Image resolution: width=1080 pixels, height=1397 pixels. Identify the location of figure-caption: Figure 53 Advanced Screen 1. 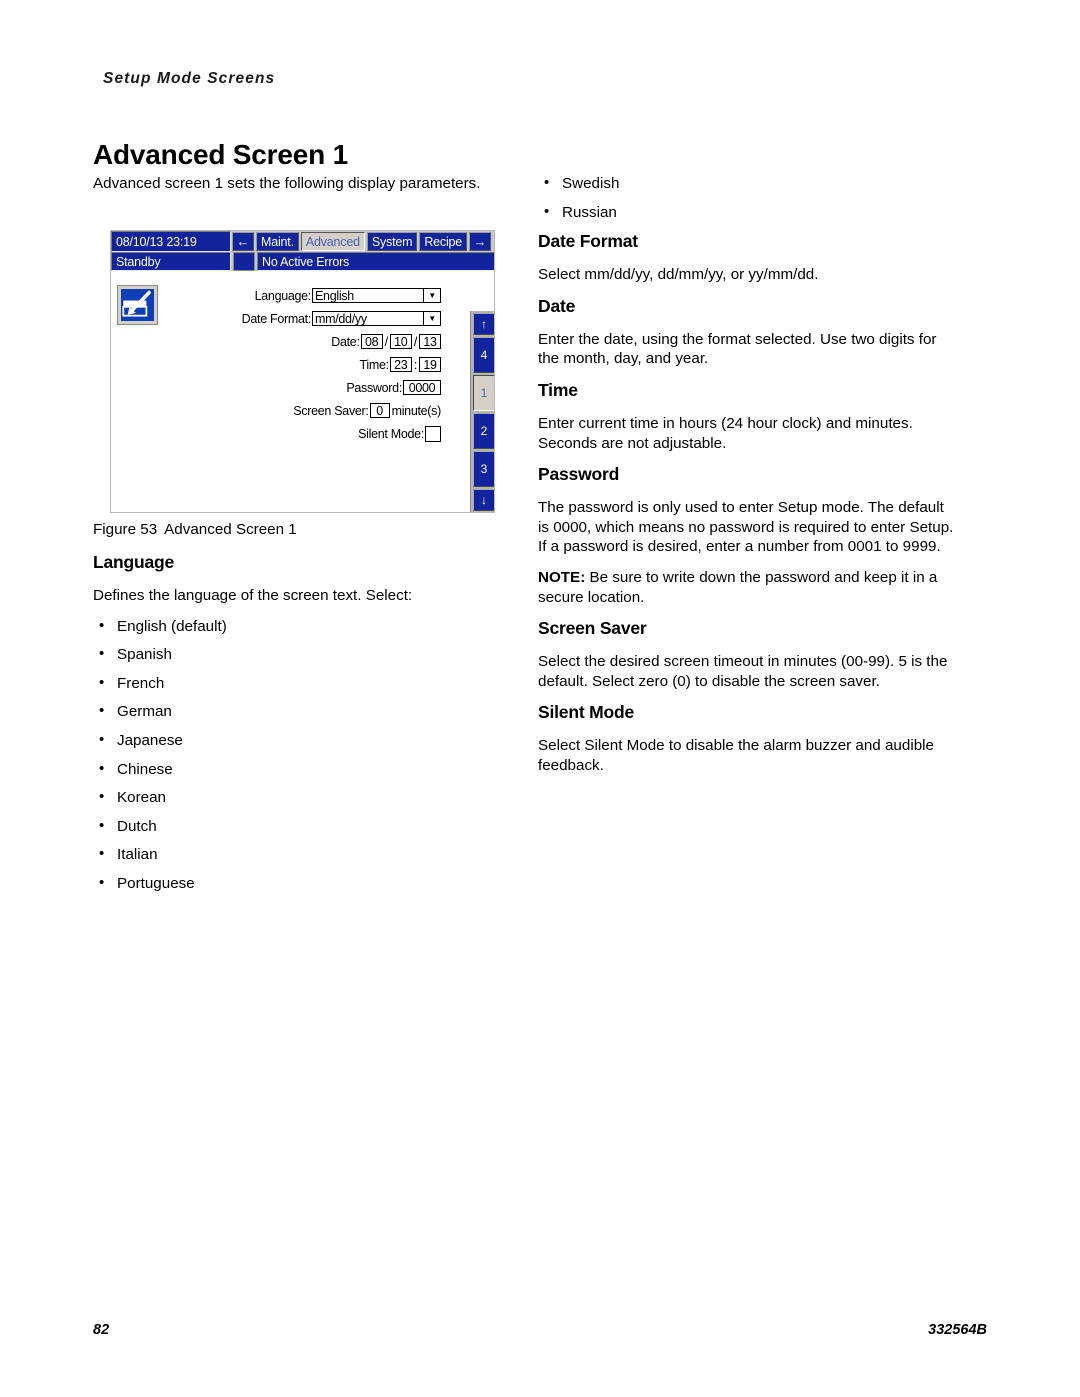
(195, 529).